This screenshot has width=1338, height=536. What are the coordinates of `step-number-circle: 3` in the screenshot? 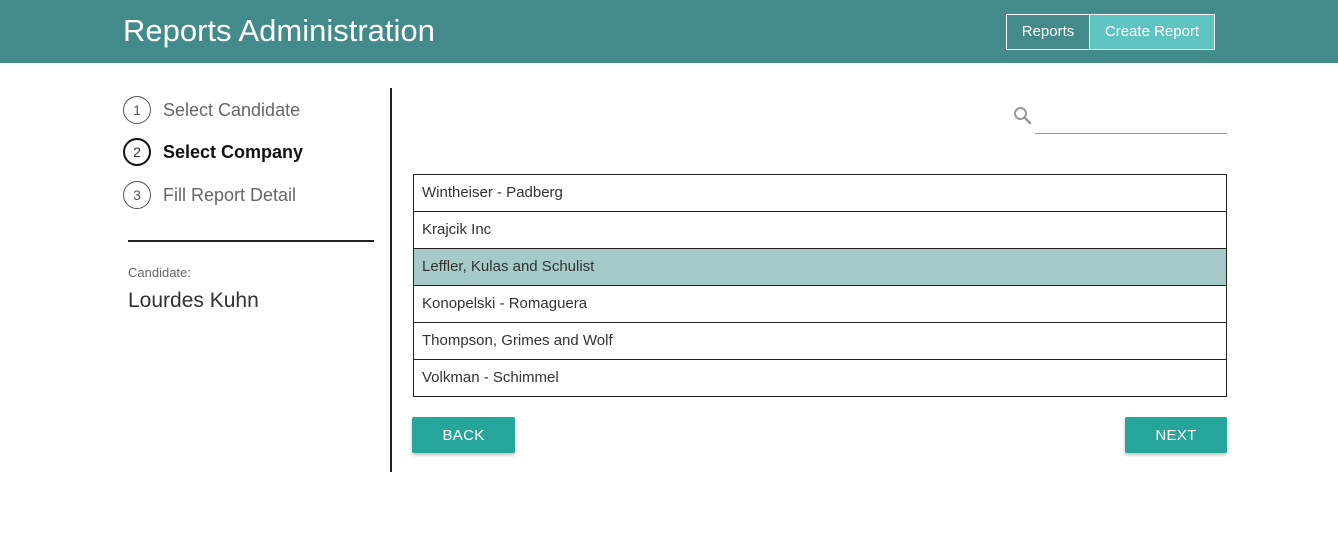 It's located at (137, 195).